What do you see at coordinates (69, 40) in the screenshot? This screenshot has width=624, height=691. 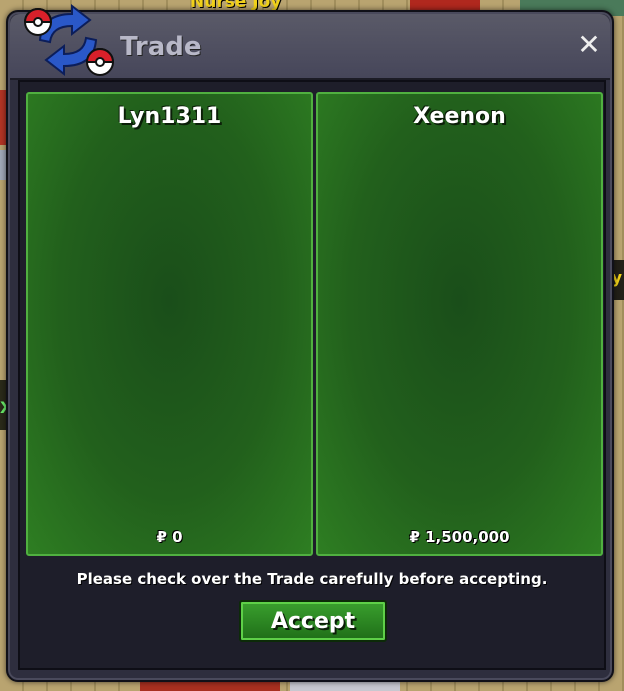 I see `trade-pokeball-icon` at bounding box center [69, 40].